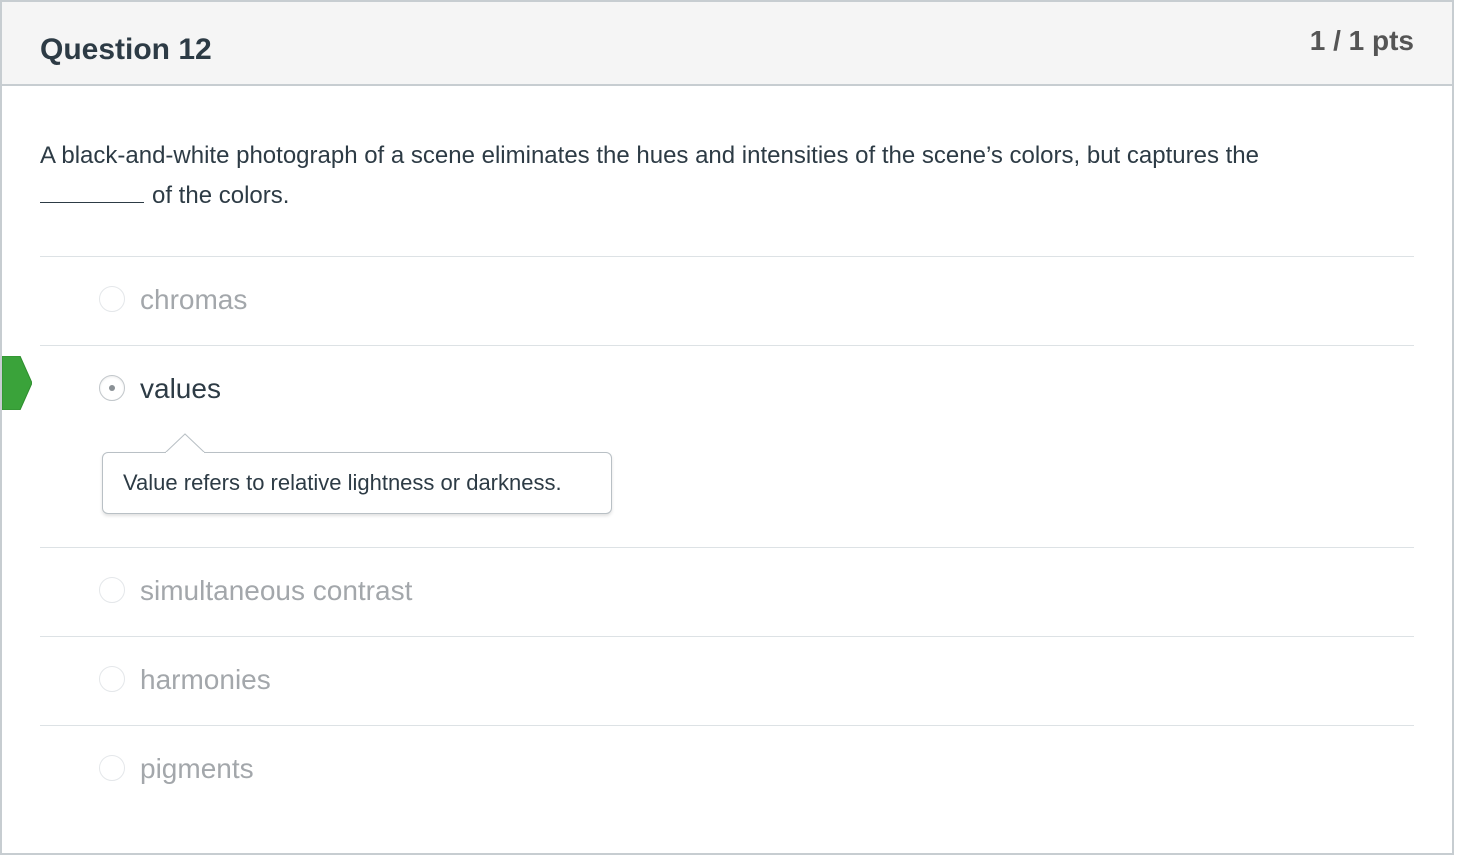 The height and width of the screenshot is (858, 1458). Describe the element at coordinates (112, 388) in the screenshot. I see `answer-radio-selected` at that location.